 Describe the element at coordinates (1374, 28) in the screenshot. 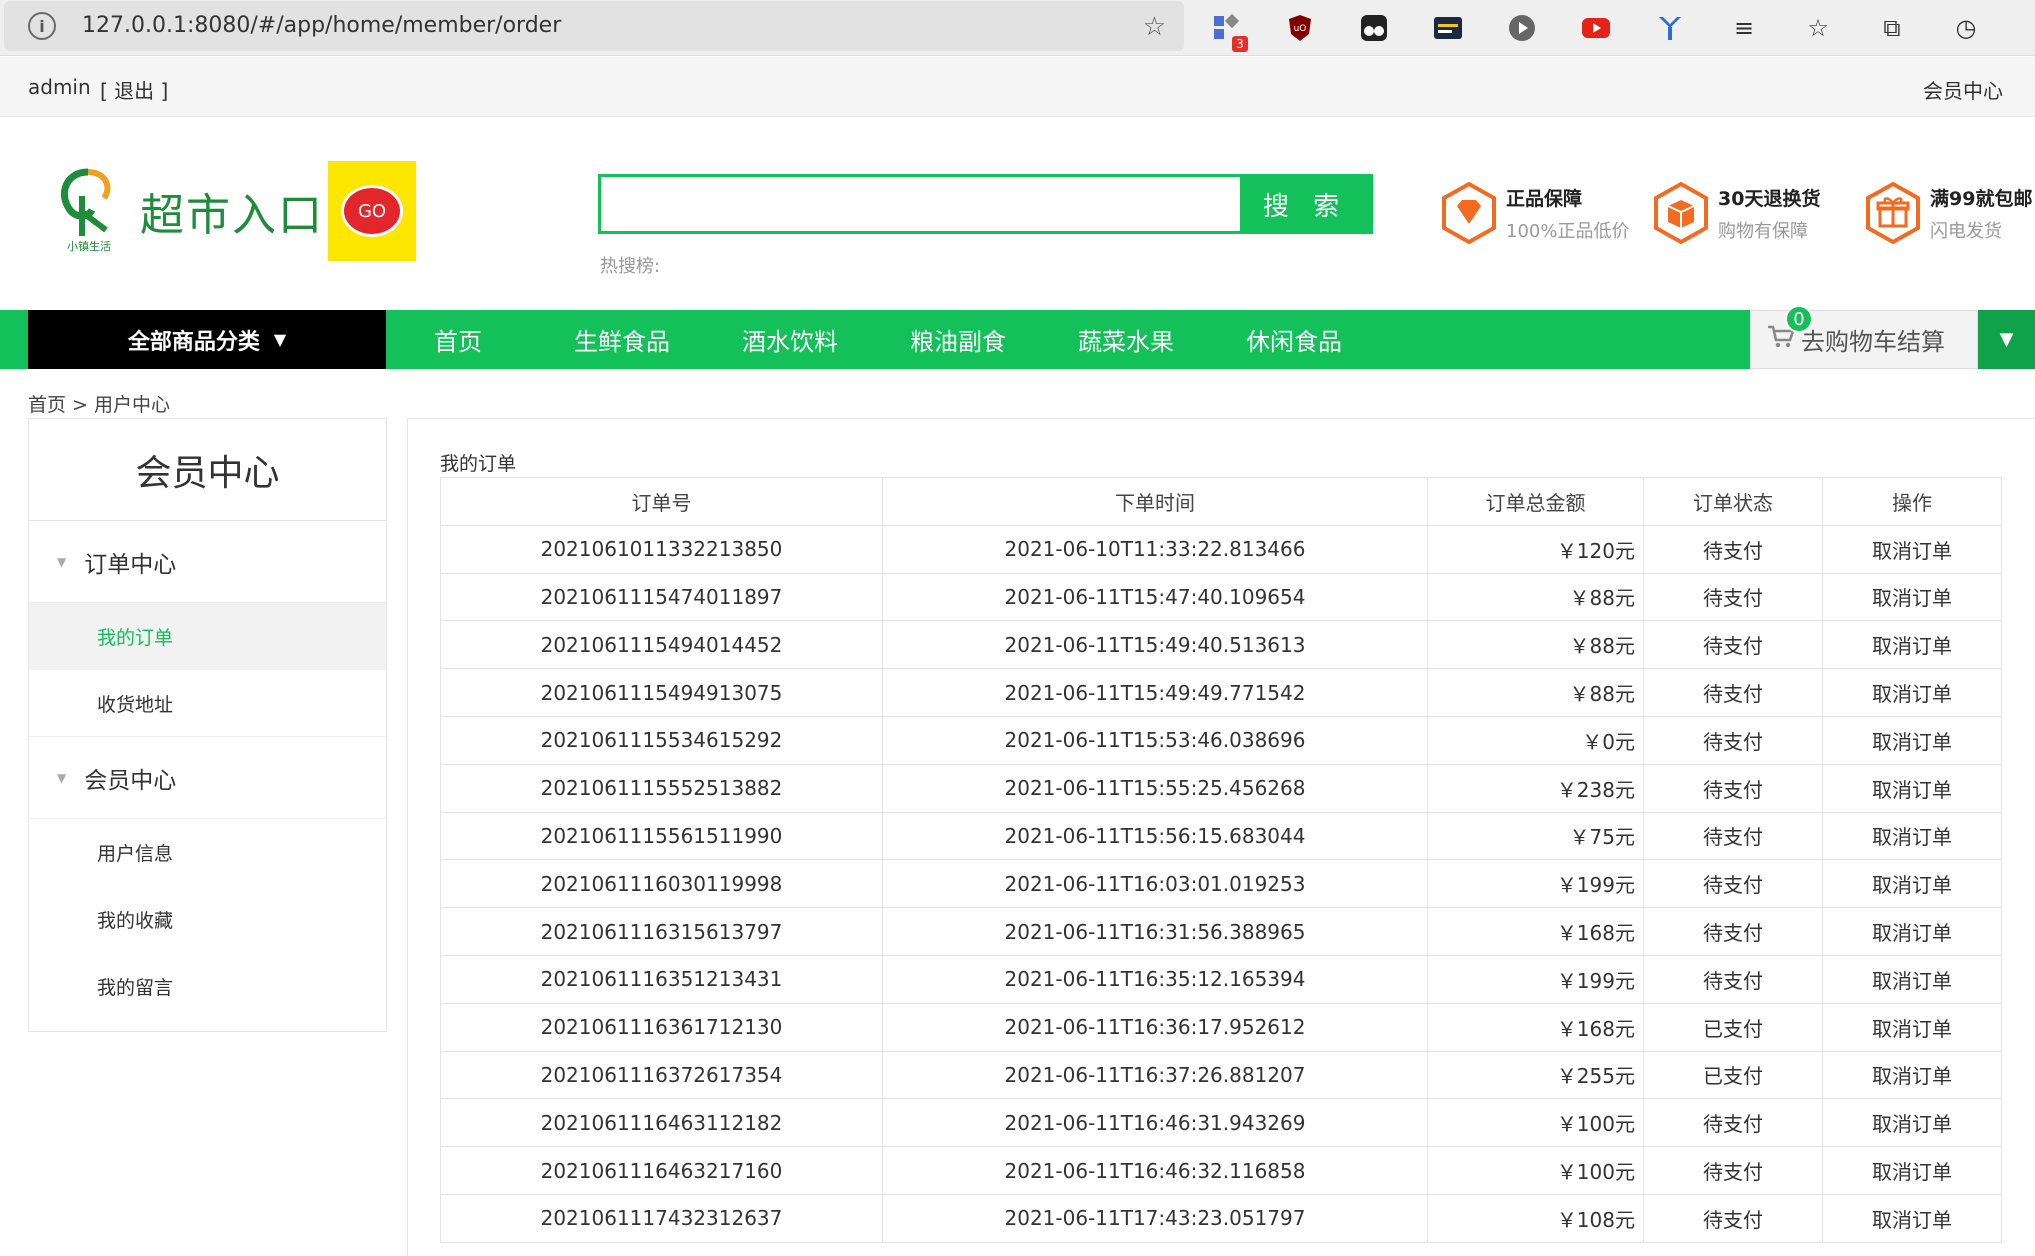

I see `tampermonkey-icon` at that location.